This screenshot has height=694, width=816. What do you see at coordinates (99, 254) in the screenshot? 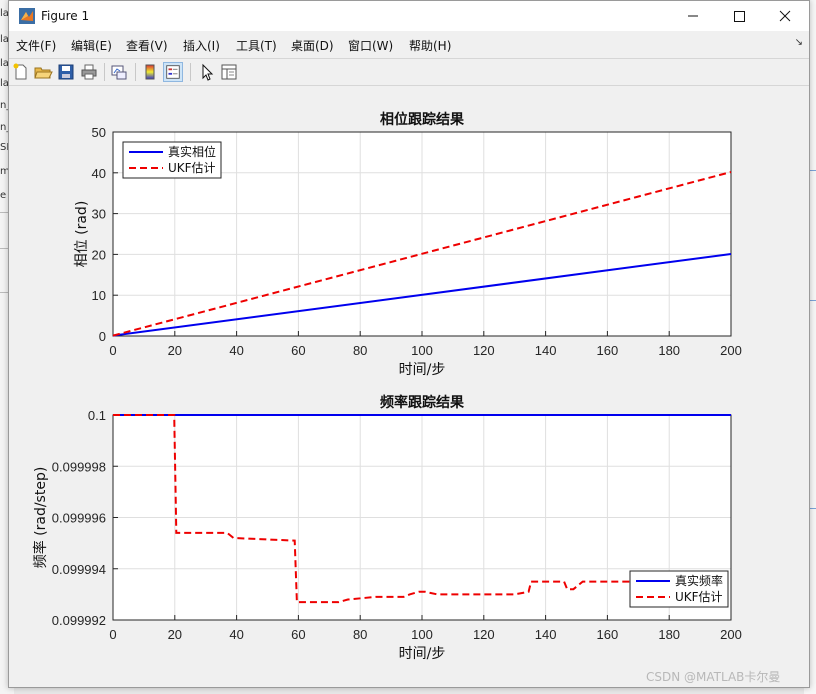
I see `y-tick-label: 20` at bounding box center [99, 254].